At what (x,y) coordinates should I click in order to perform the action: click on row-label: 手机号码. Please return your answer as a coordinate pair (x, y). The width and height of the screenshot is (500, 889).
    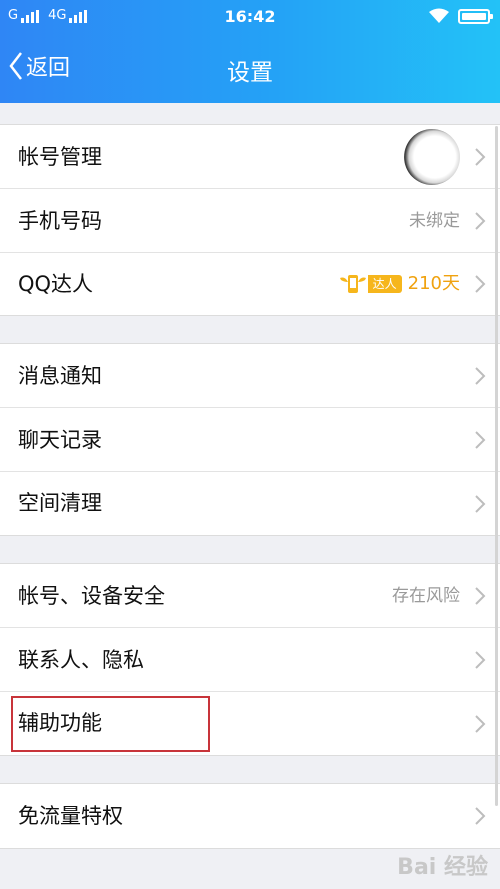
    Looking at the image, I should click on (60, 221).